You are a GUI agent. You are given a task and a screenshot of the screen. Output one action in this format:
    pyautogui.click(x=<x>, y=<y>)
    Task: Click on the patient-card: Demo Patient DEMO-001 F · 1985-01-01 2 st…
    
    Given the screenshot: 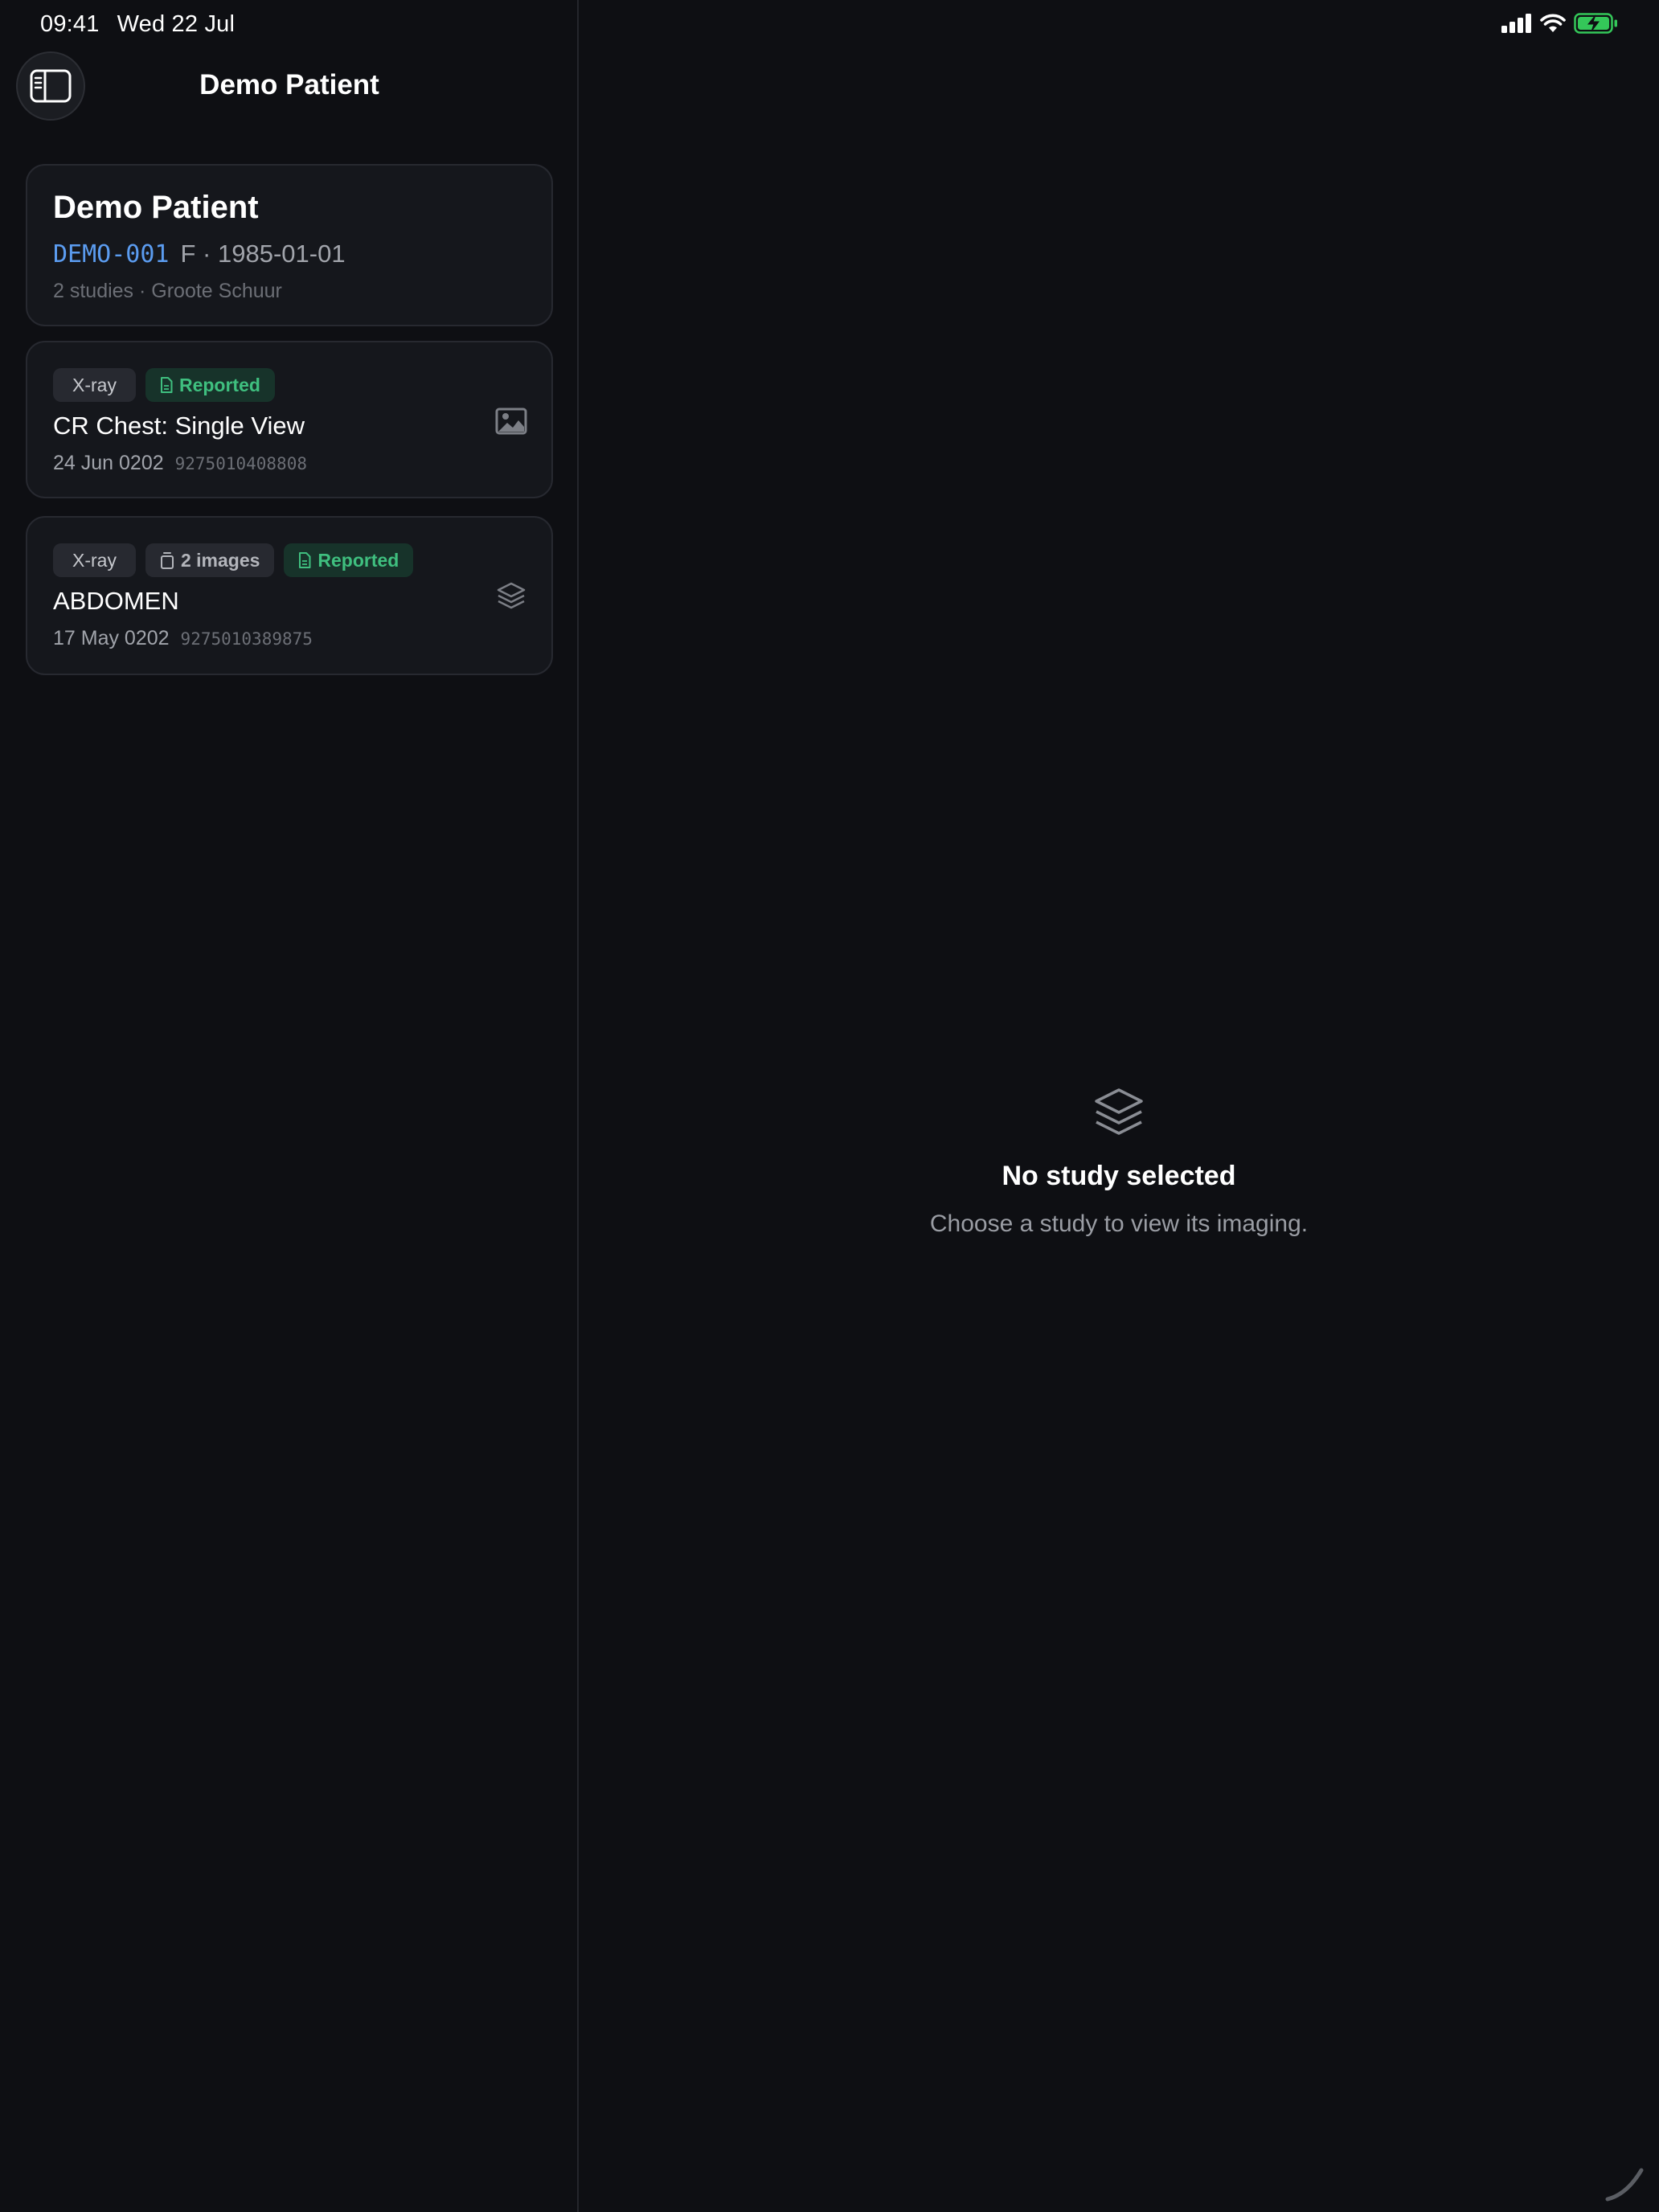 What is the action you would take?
    pyautogui.click(x=289, y=245)
    